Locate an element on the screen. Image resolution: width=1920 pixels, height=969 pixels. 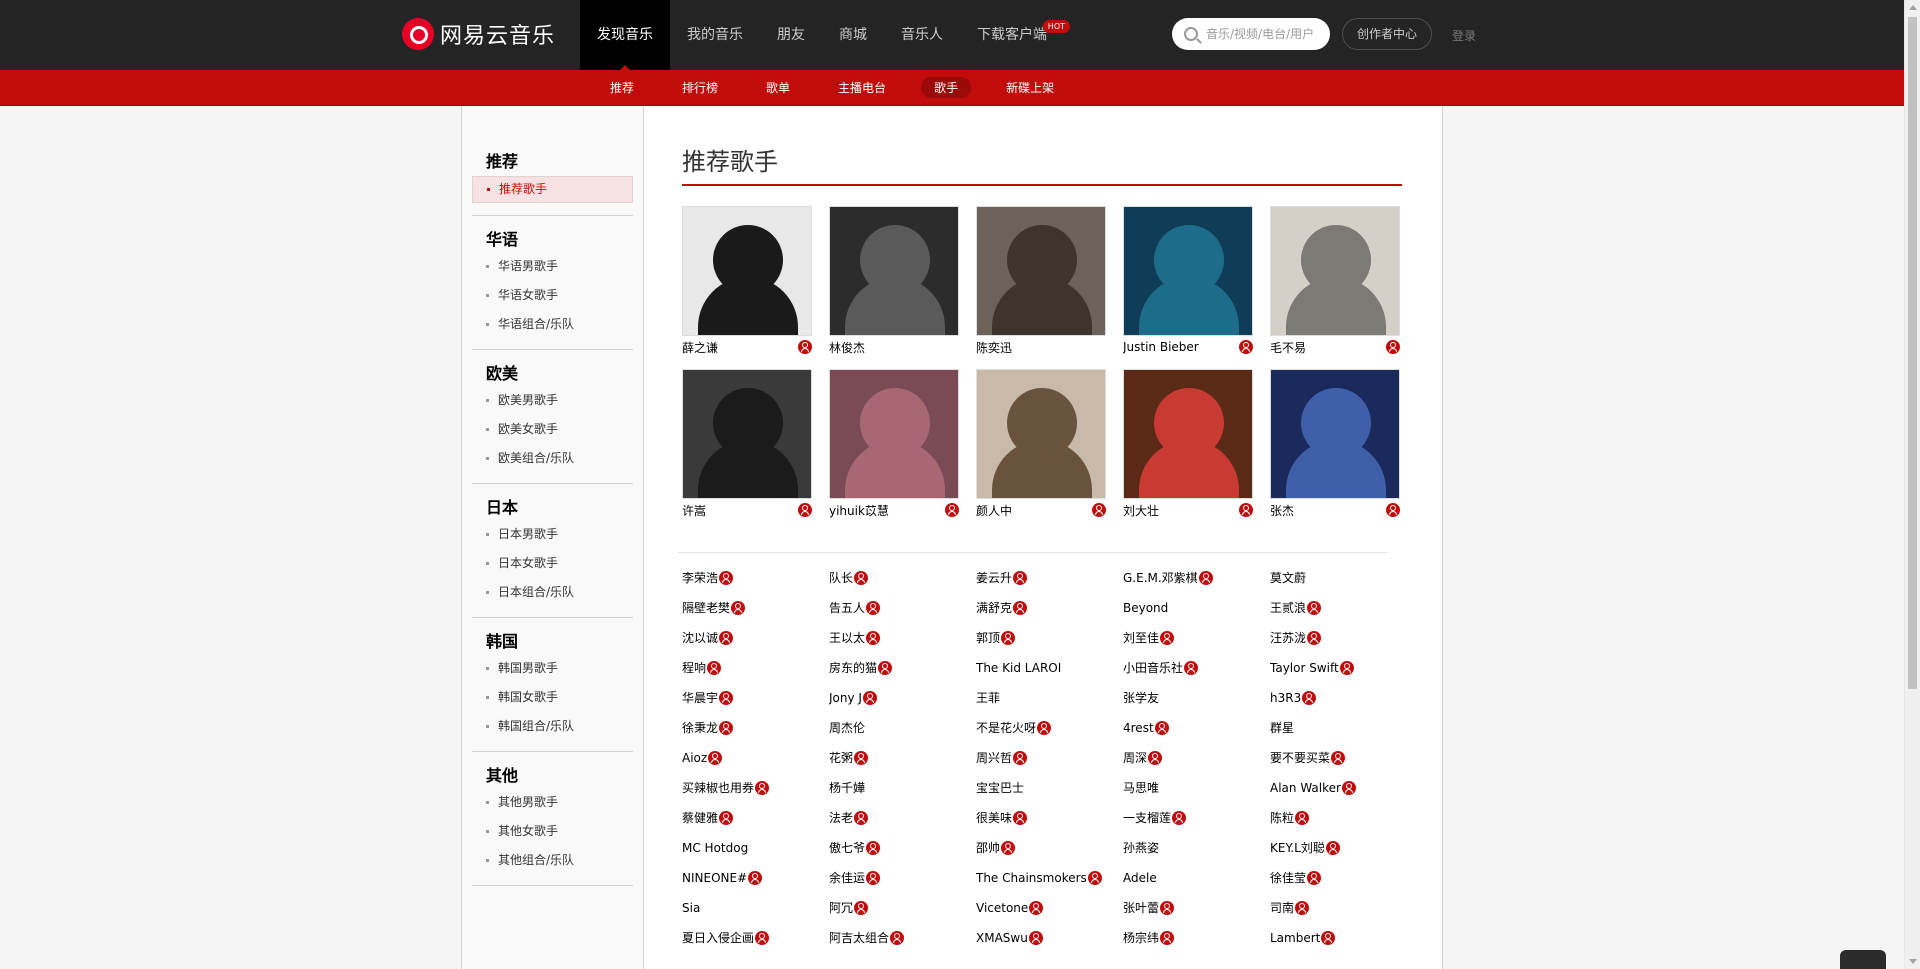
artist-name-link: 汪苏泷 is located at coordinates (1288, 638).